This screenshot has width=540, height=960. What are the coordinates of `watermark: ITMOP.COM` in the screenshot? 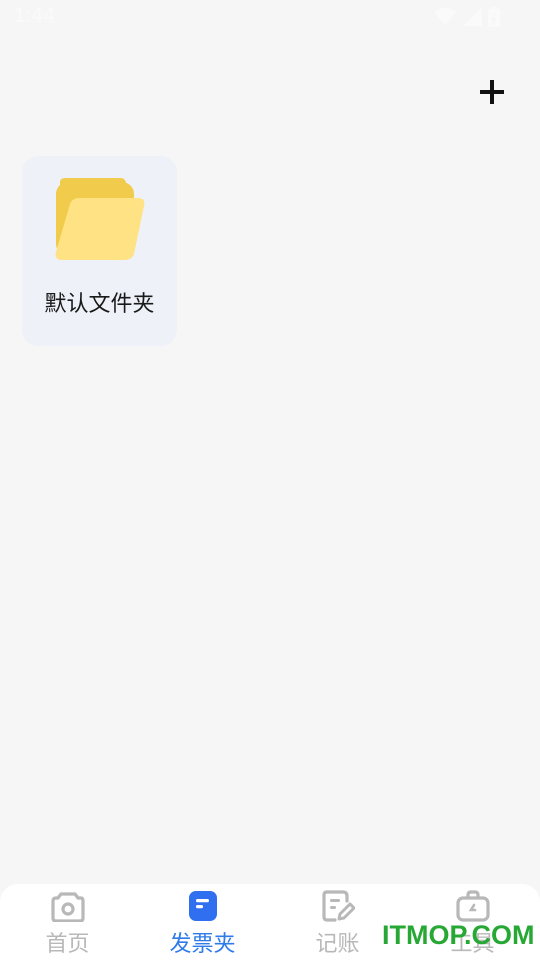 It's located at (458, 935).